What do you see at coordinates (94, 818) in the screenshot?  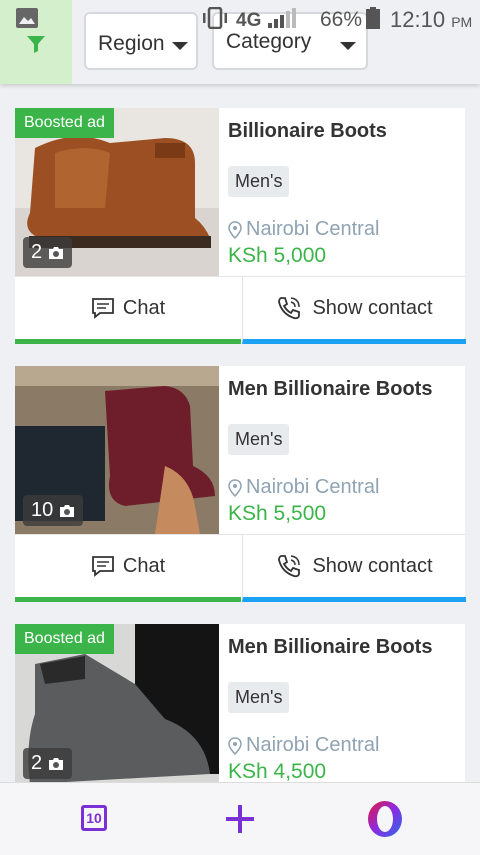 I see `tabs-icon: 10` at bounding box center [94, 818].